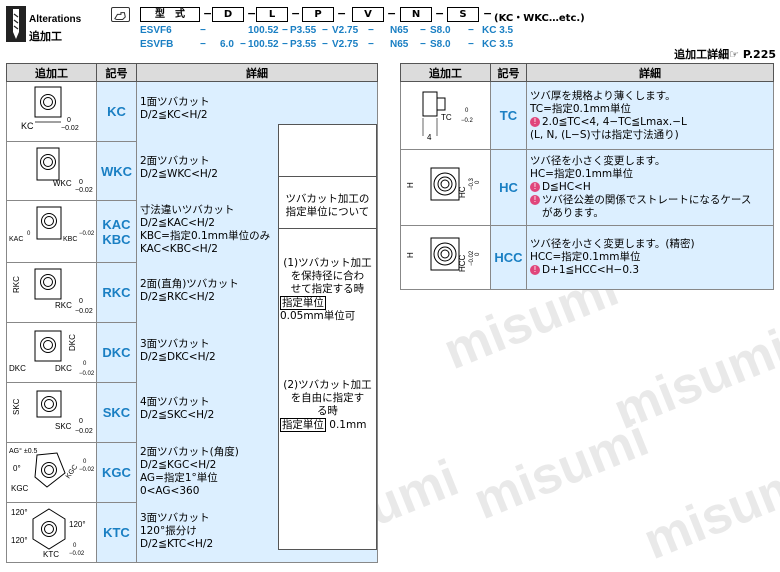 The width and height of the screenshot is (780, 572). Describe the element at coordinates (120, 14) in the screenshot. I see `hand-pointer-icon` at that location.